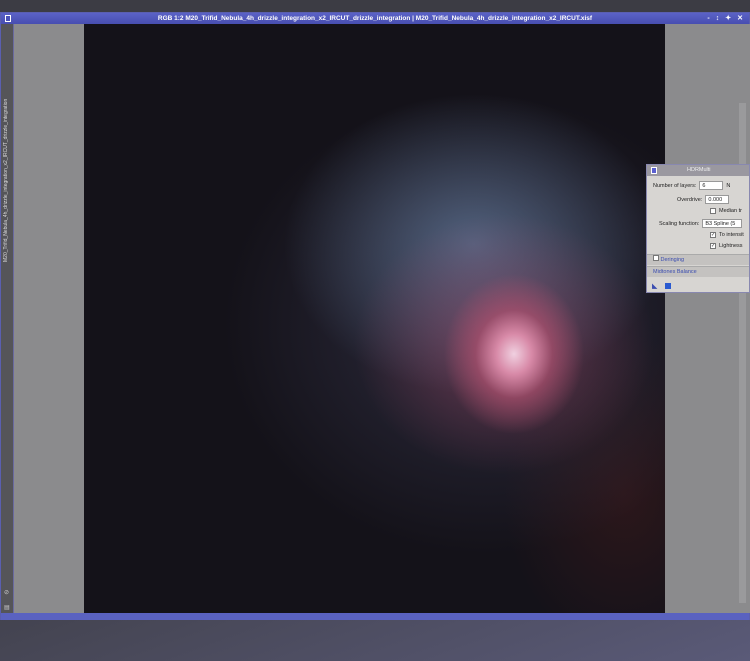  I want to click on pin-button: ✦, so click(728, 18).